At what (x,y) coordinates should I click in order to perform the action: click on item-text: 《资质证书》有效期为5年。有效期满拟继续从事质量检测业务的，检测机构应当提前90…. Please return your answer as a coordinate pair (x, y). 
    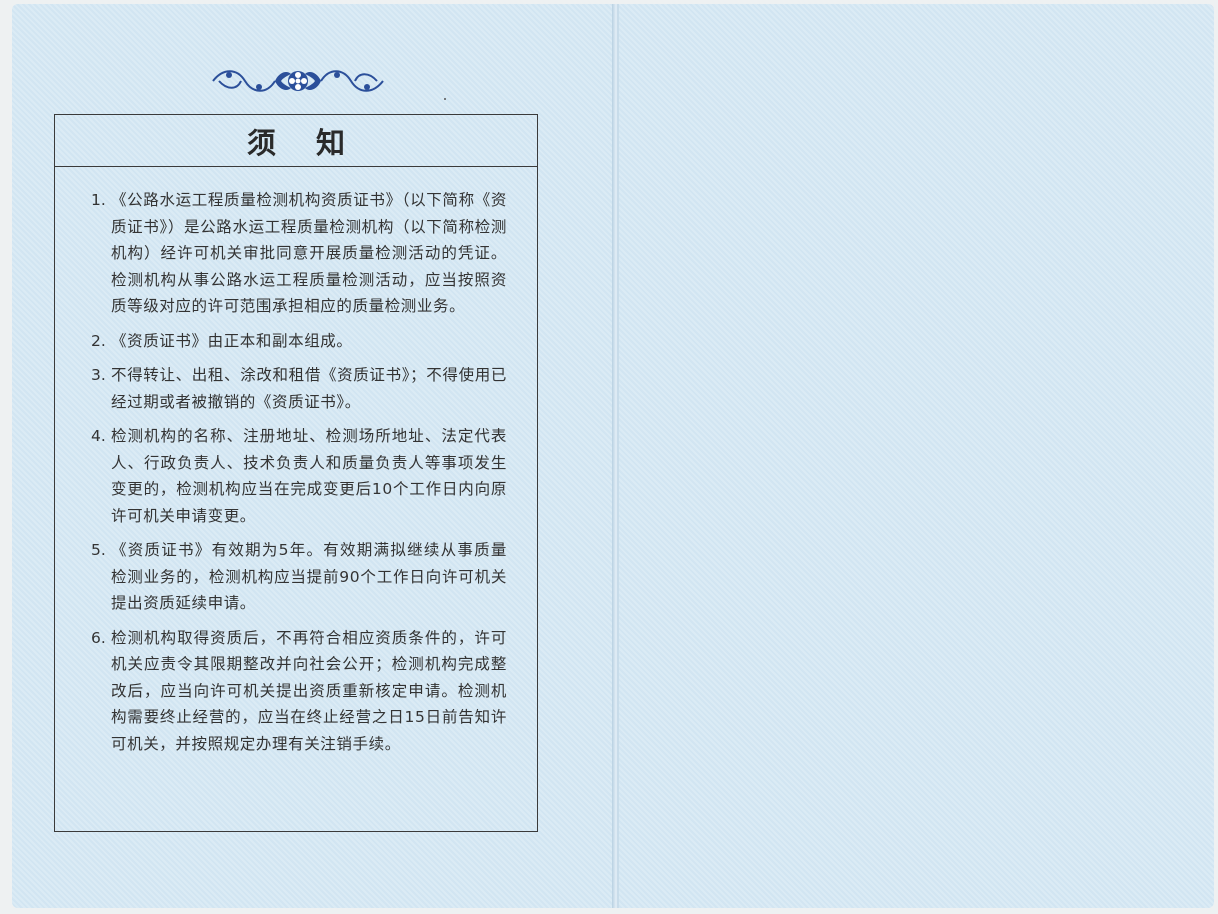
    Looking at the image, I should click on (309, 576).